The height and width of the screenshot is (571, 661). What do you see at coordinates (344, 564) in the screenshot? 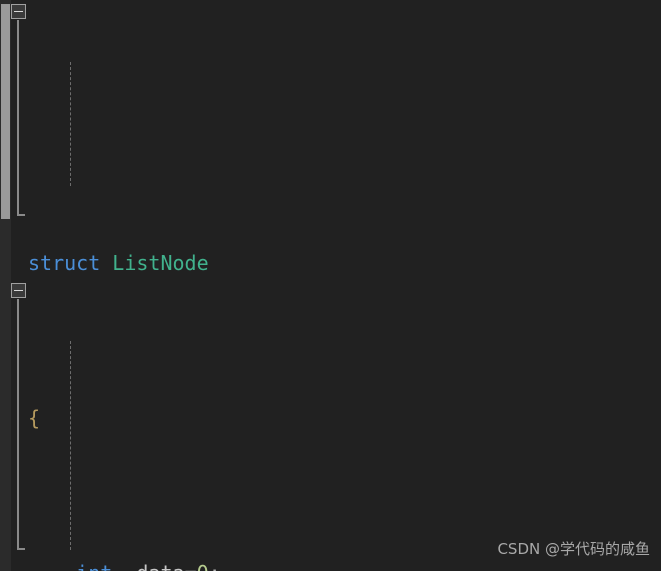
I see `code-line: int _data=0;` at bounding box center [344, 564].